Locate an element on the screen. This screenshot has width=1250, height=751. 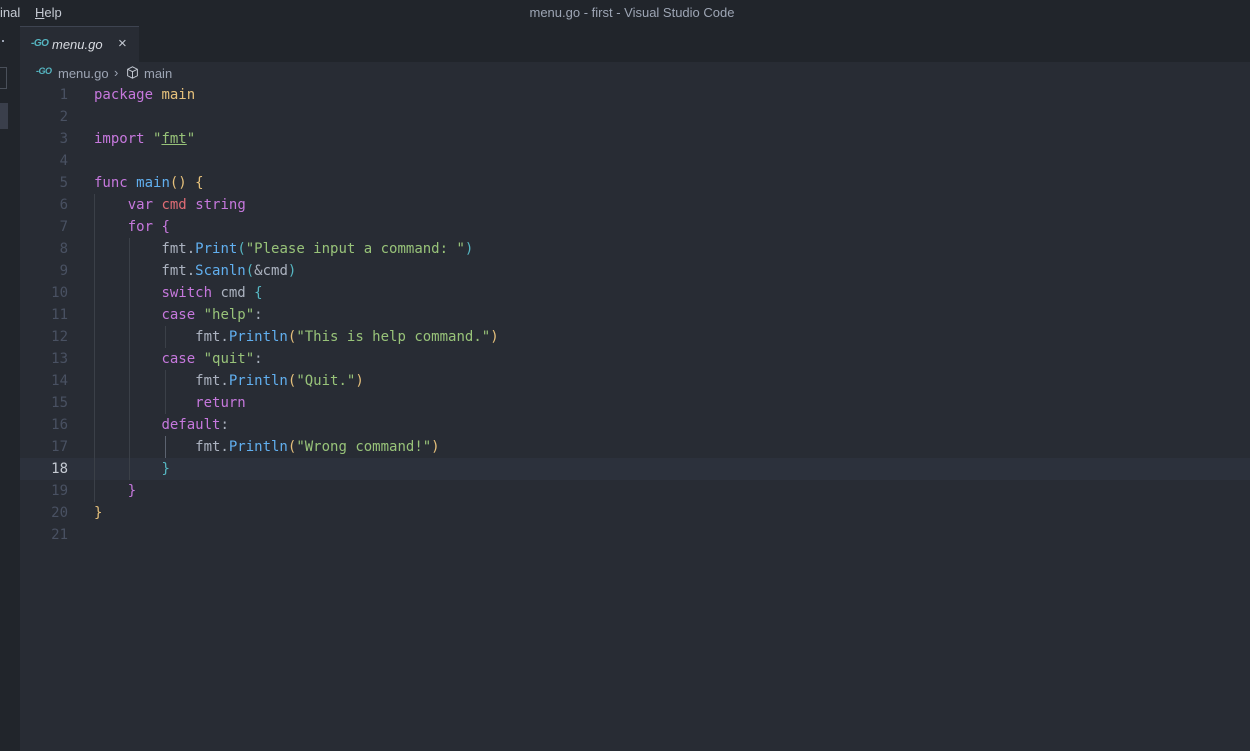
code-line: 6 var cmd string is located at coordinates (635, 205).